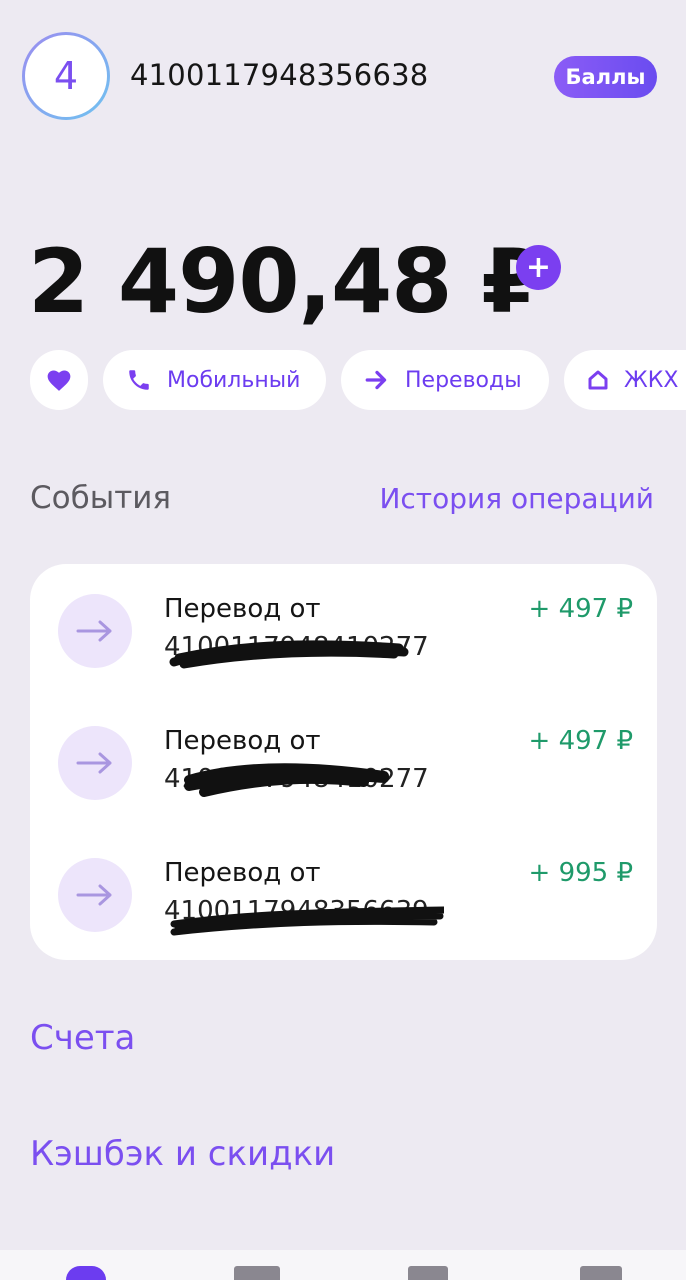 The image size is (686, 1280). I want to click on bottom-nav, so click(343, 1265).